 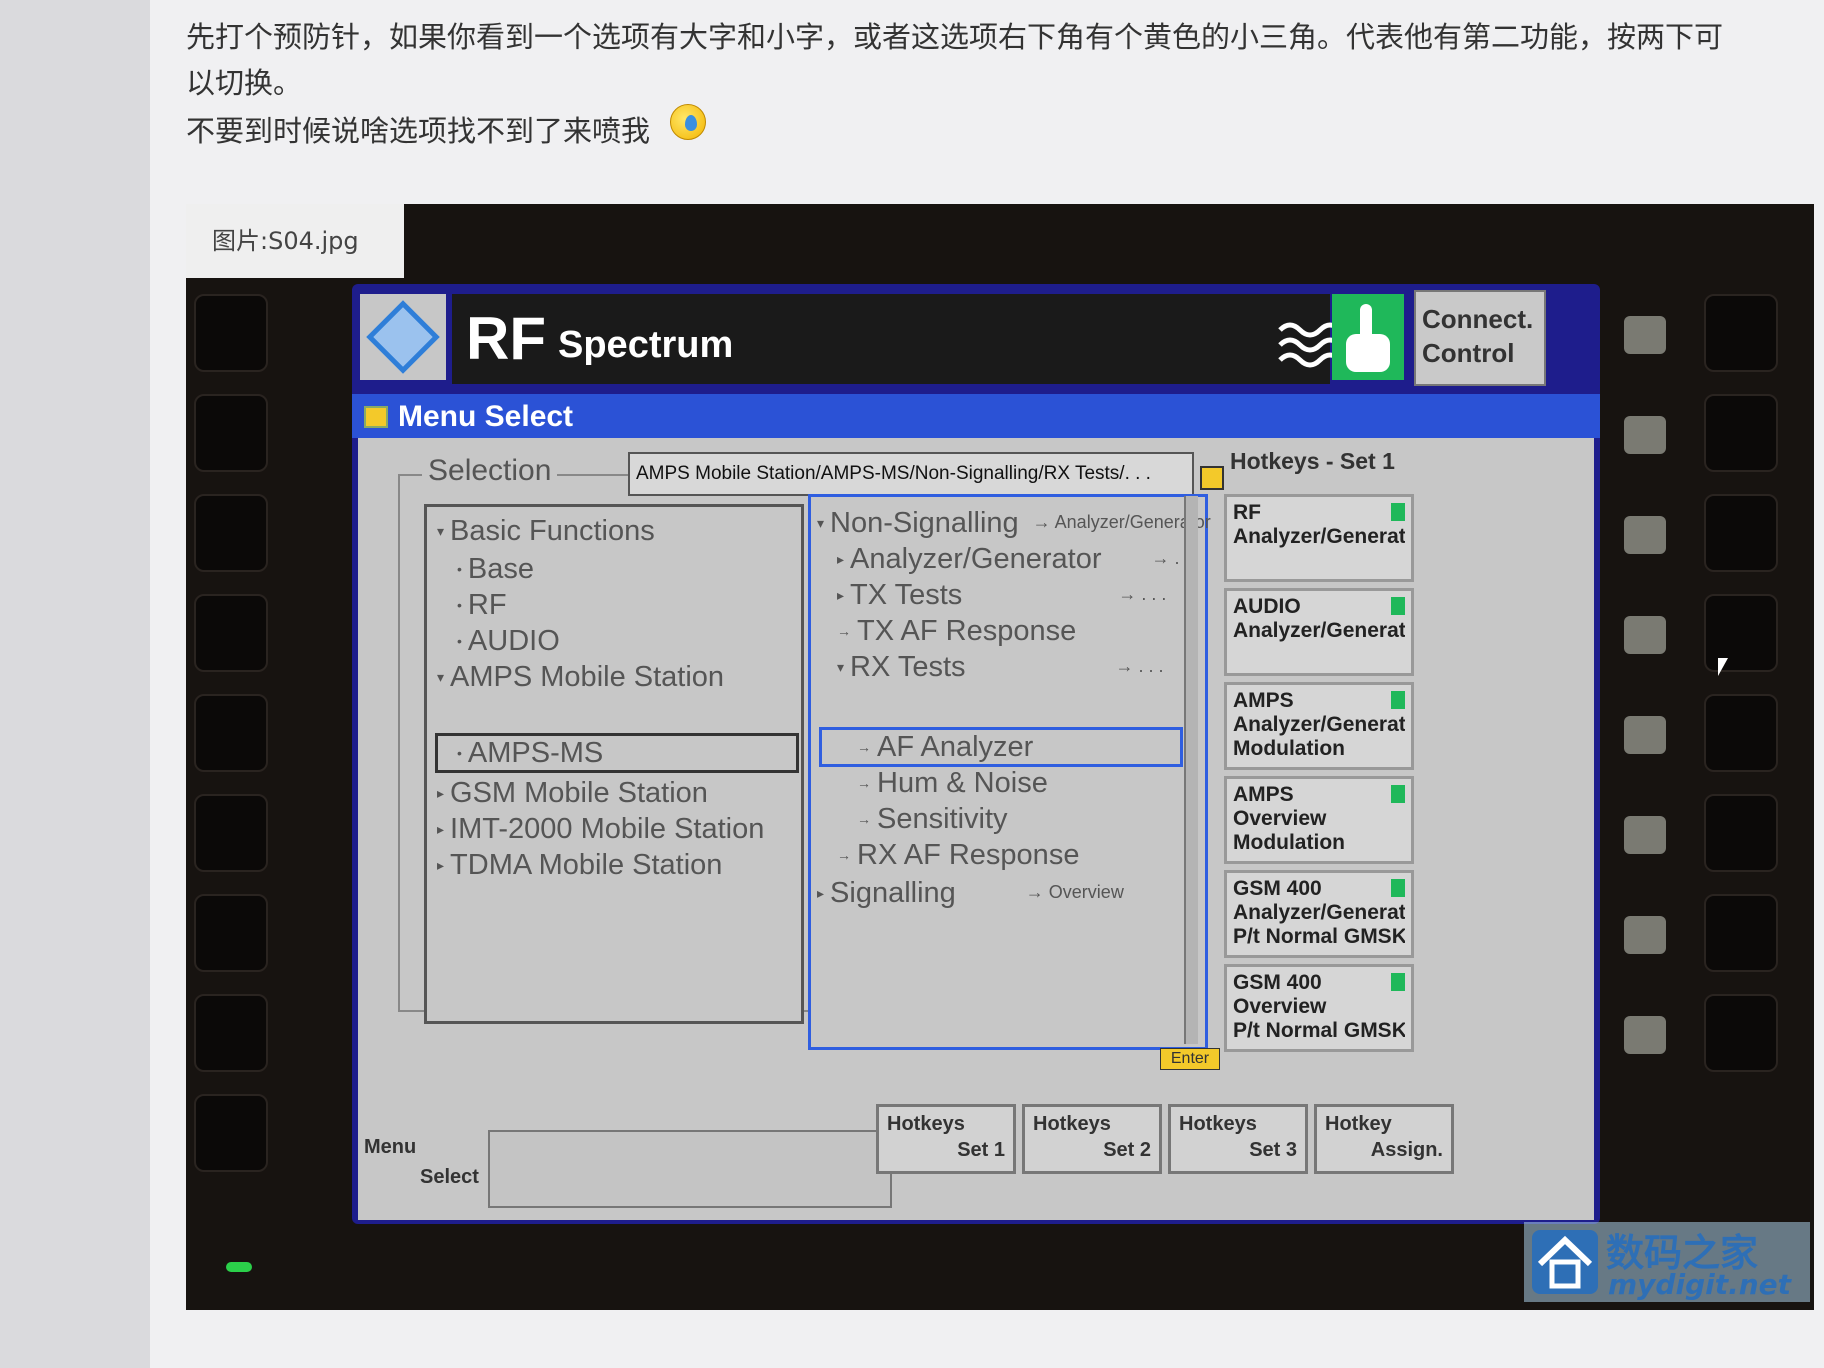 What do you see at coordinates (530, 753) in the screenshot?
I see `tree-item-amps-ms: • AMPS-MS` at bounding box center [530, 753].